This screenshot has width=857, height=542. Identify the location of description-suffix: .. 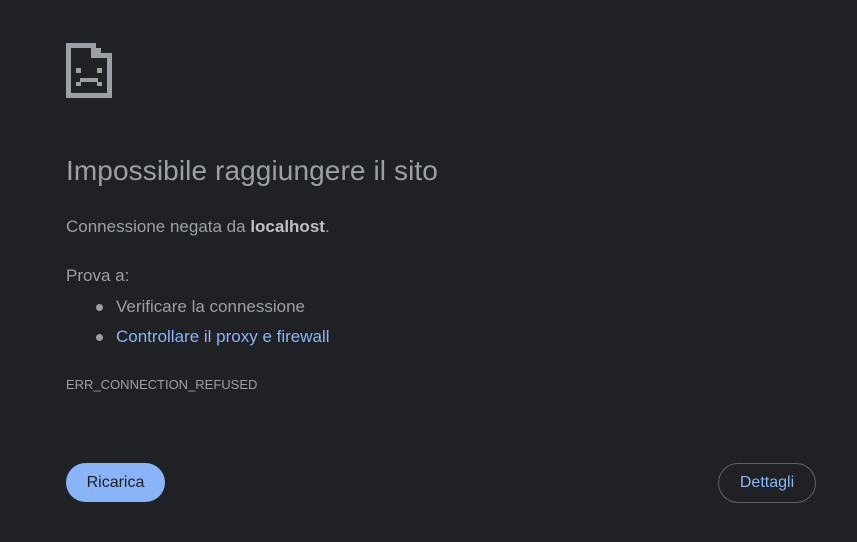
(327, 226).